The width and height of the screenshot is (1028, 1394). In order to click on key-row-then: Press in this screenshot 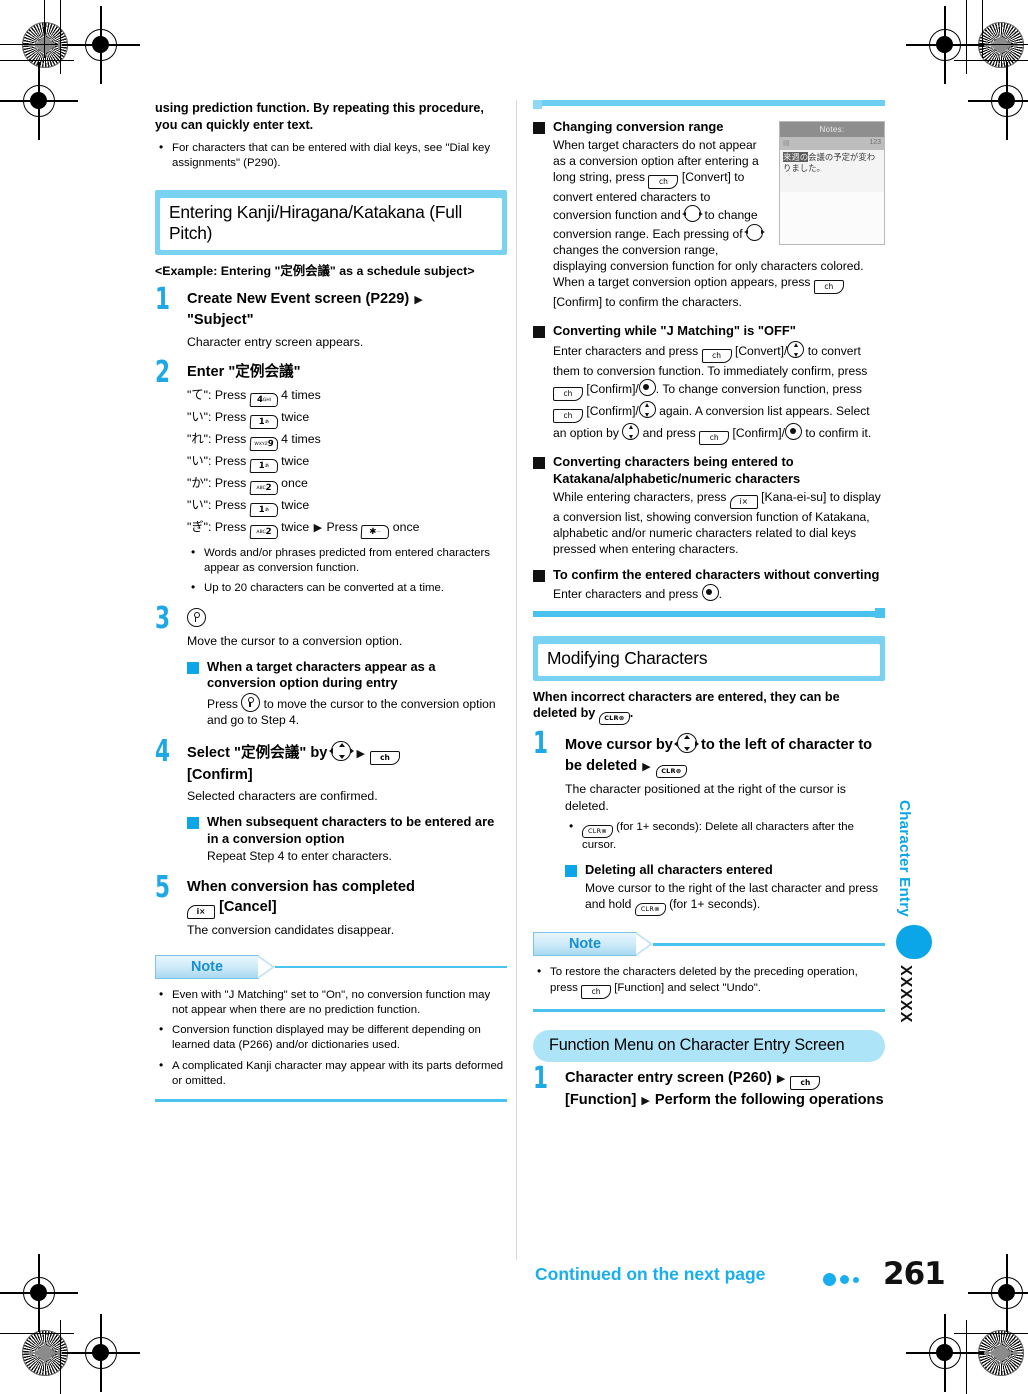, I will do `click(342, 526)`.